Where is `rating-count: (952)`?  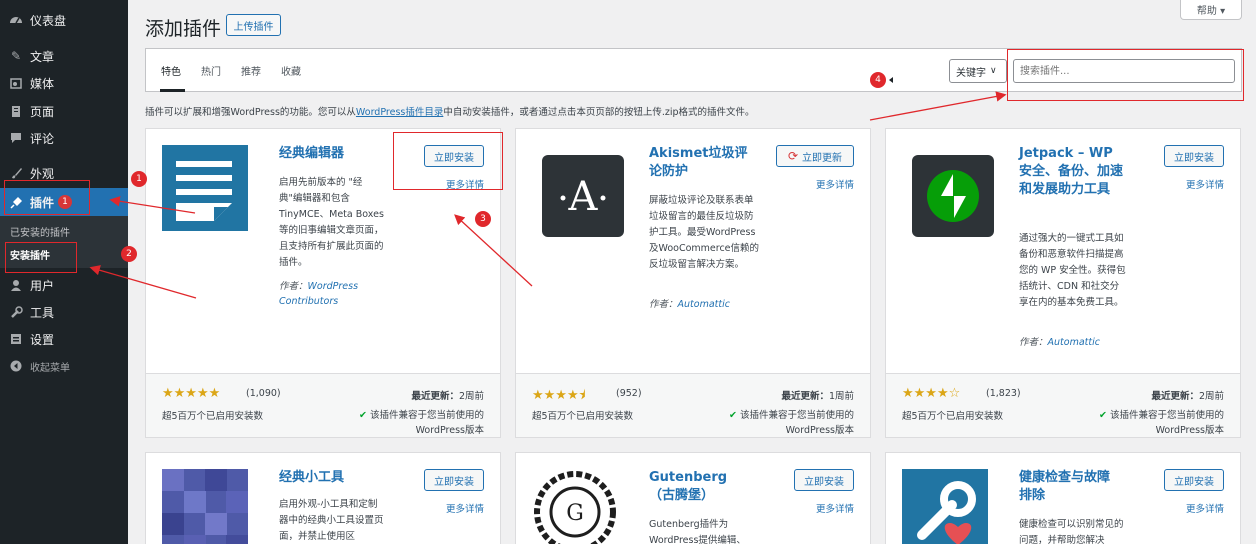
rating-count: (952) is located at coordinates (629, 393).